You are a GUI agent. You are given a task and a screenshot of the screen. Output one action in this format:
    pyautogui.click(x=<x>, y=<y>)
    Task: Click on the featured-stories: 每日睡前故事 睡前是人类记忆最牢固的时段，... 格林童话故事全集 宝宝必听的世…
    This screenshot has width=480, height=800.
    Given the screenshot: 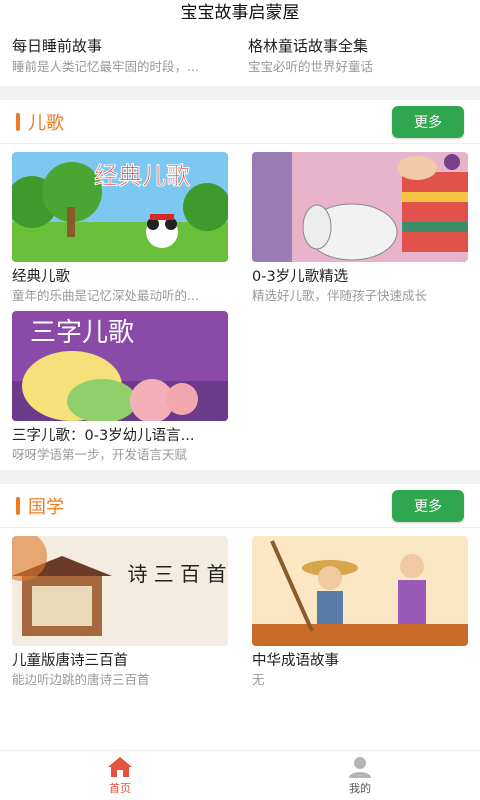 What is the action you would take?
    pyautogui.click(x=240, y=57)
    